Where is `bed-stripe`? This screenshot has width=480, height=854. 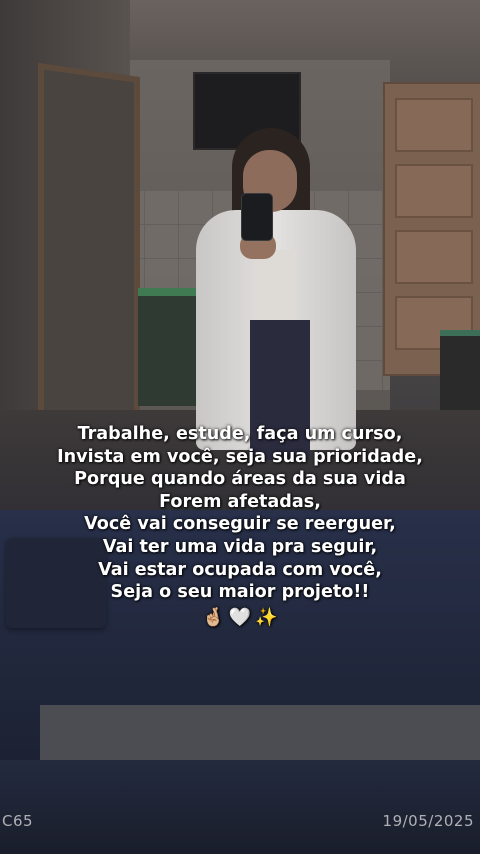
bed-stripe is located at coordinates (260, 735).